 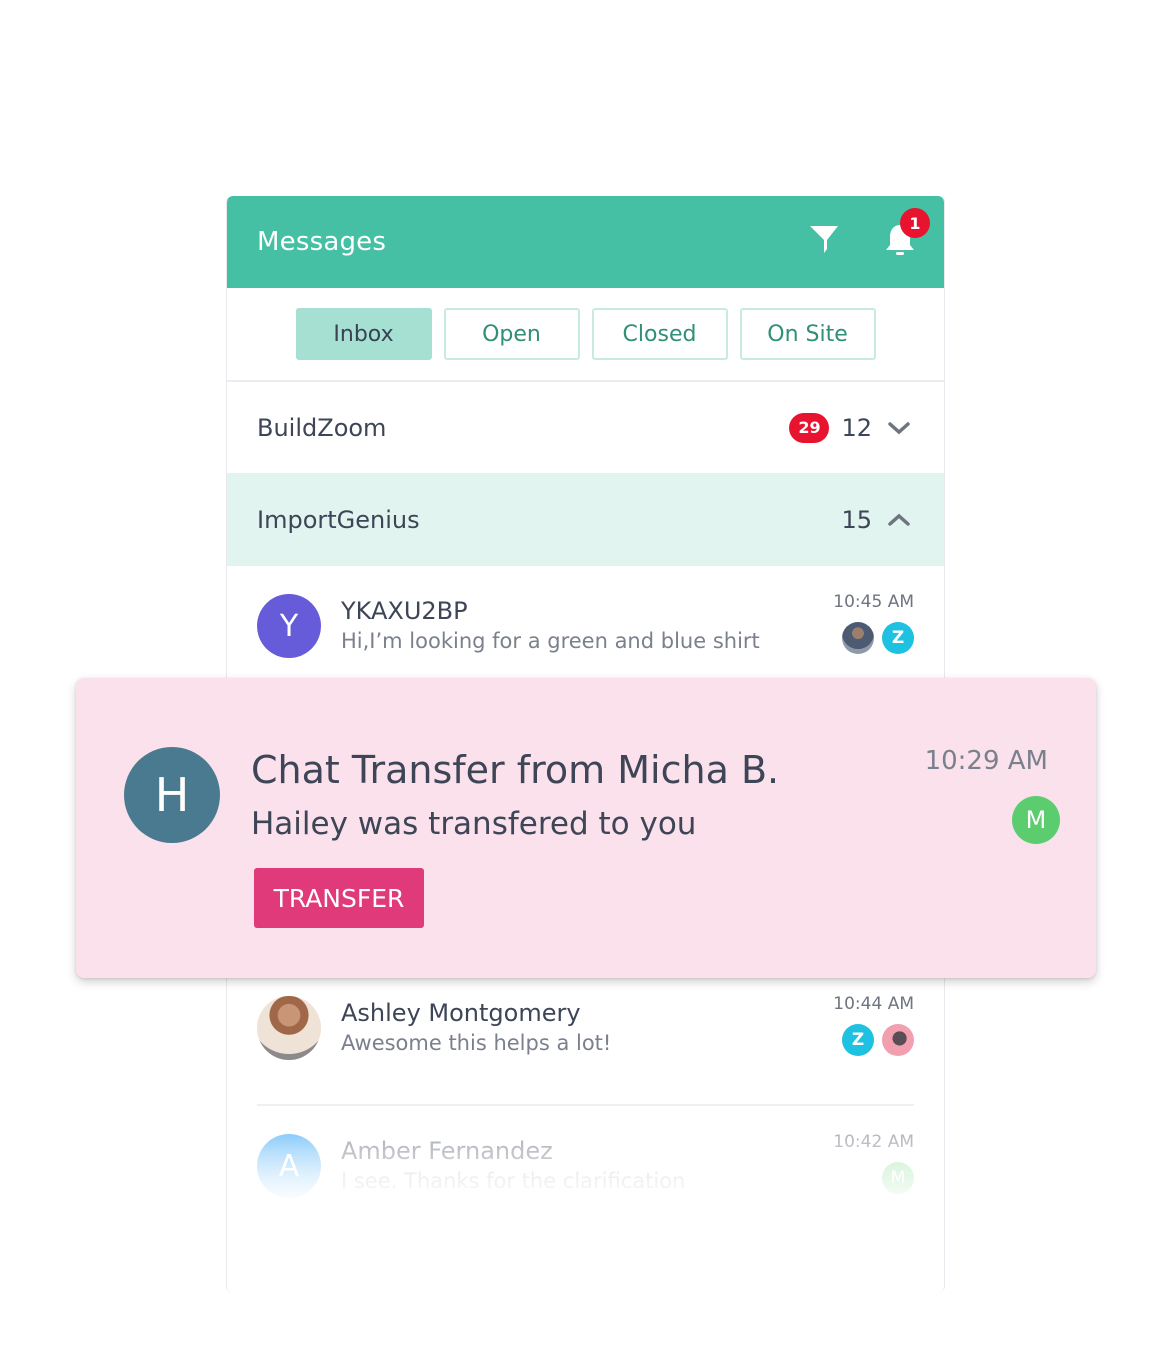 I want to click on filter-icon, so click(x=824, y=239).